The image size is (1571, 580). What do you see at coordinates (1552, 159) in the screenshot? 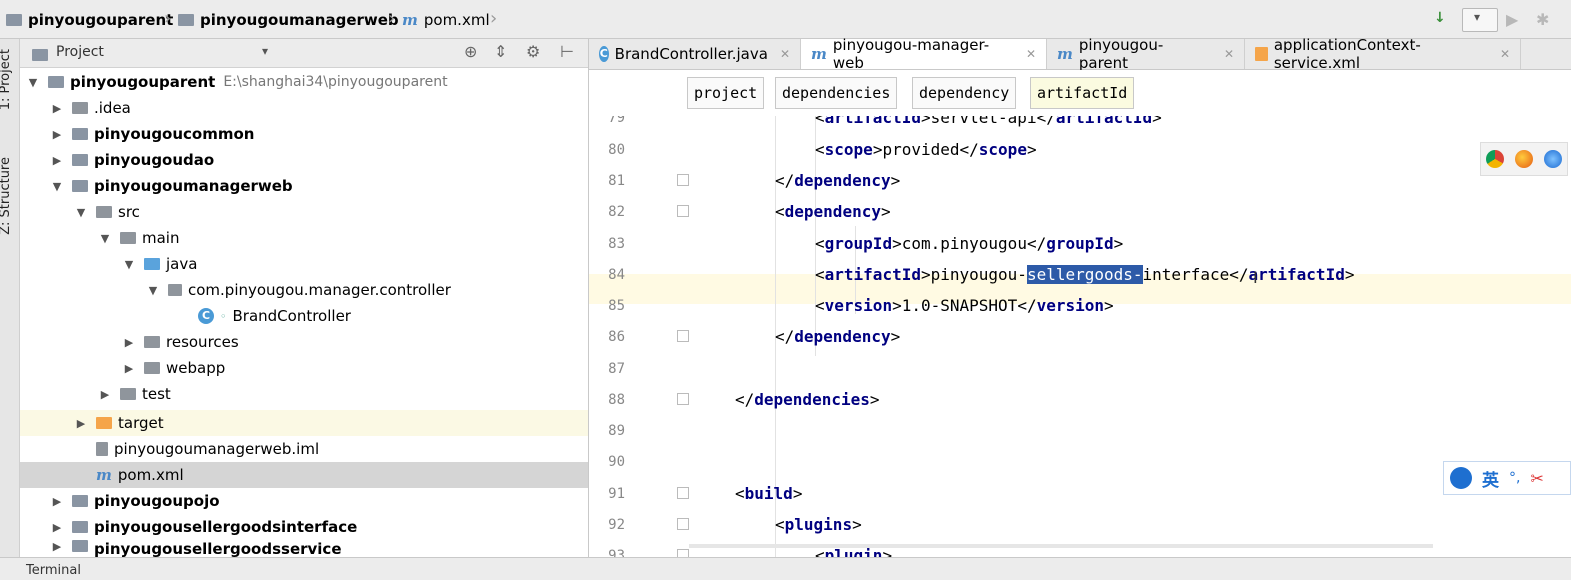
I see `safari-icon` at bounding box center [1552, 159].